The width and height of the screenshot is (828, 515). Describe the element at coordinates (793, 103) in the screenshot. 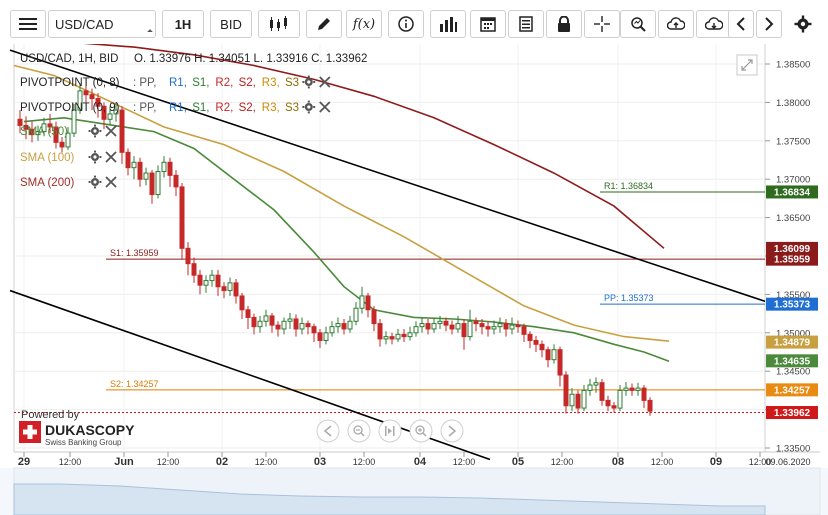

I see `y-tick-label: 1.38000` at that location.